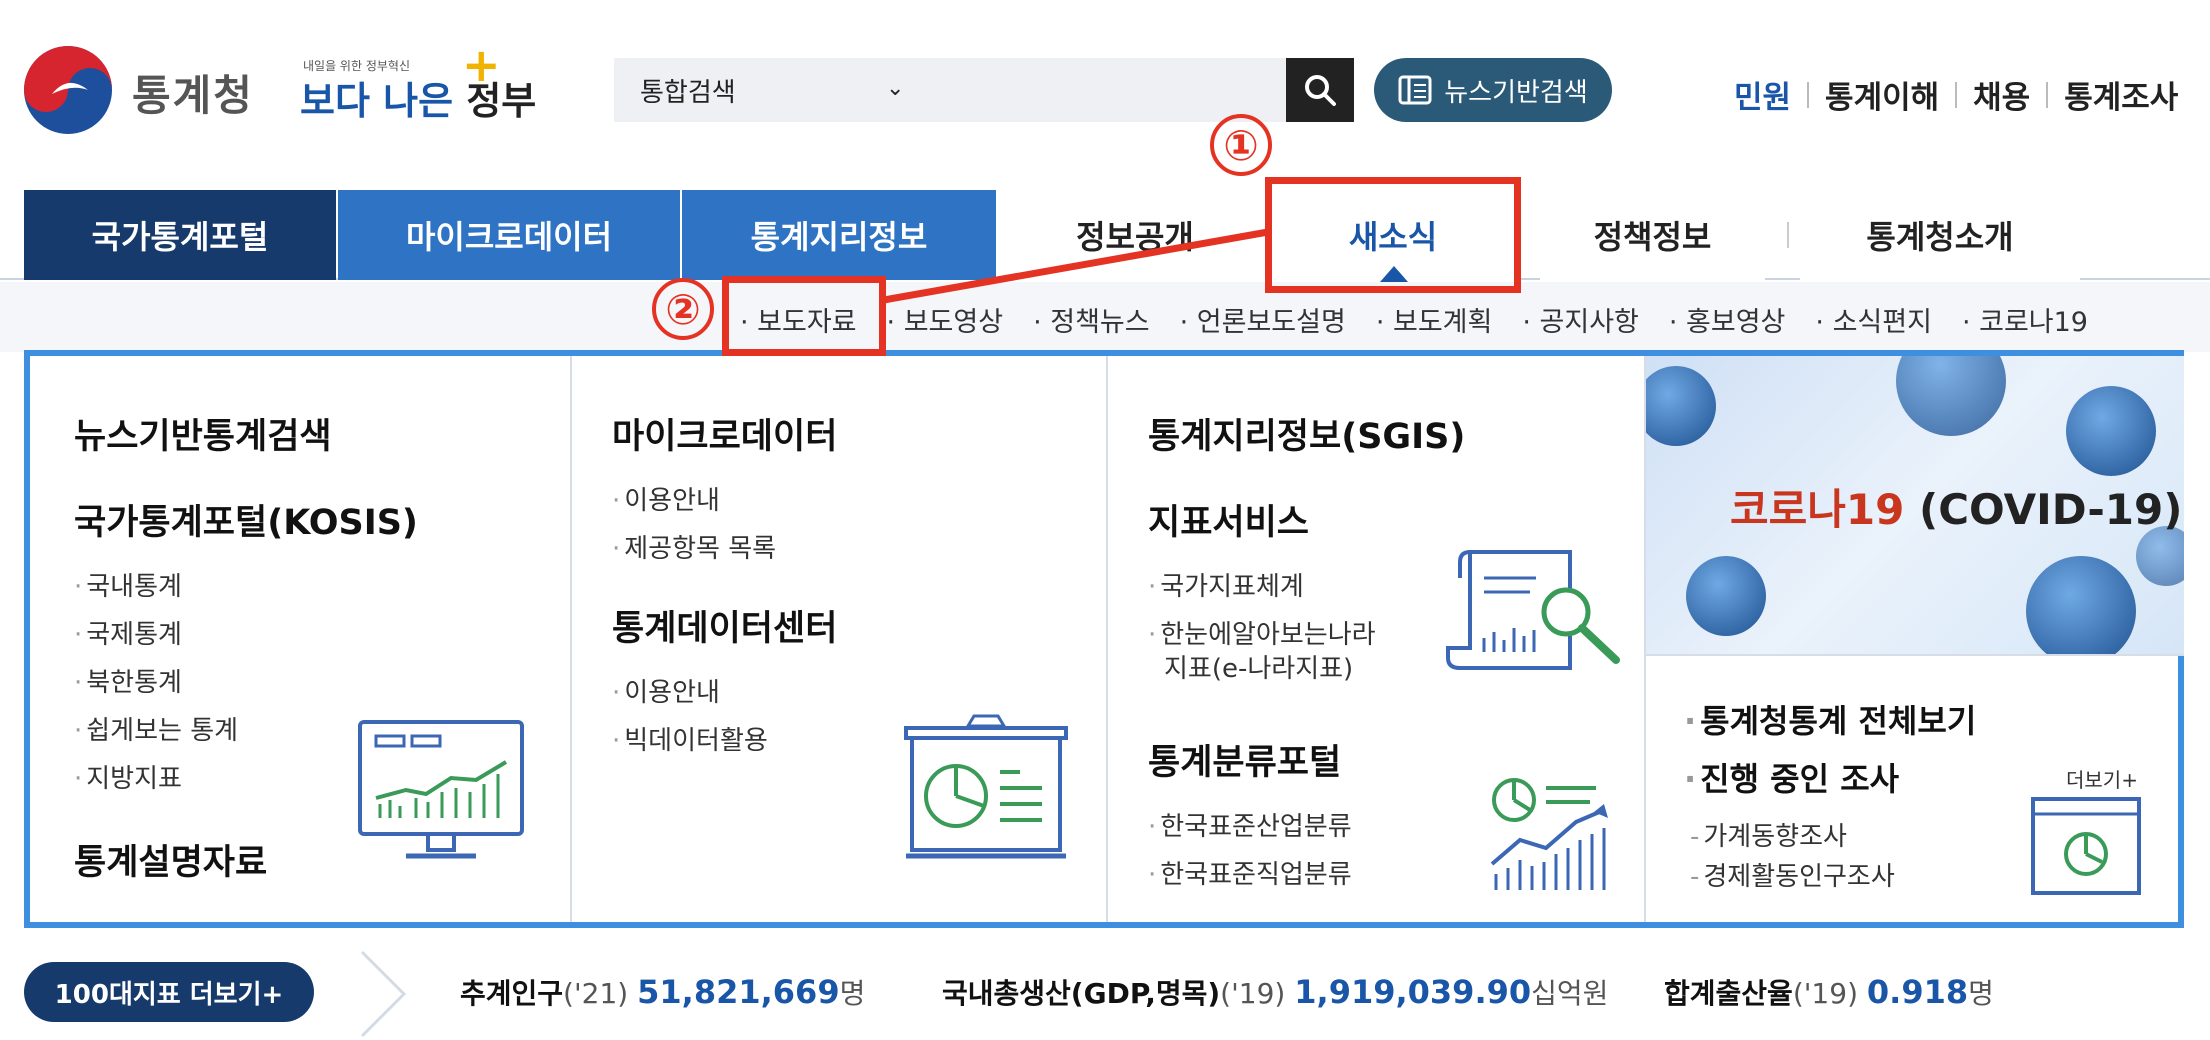 The height and width of the screenshot is (1040, 2210). I want to click on news-search-label: 뉴스기반검색, so click(1516, 92).